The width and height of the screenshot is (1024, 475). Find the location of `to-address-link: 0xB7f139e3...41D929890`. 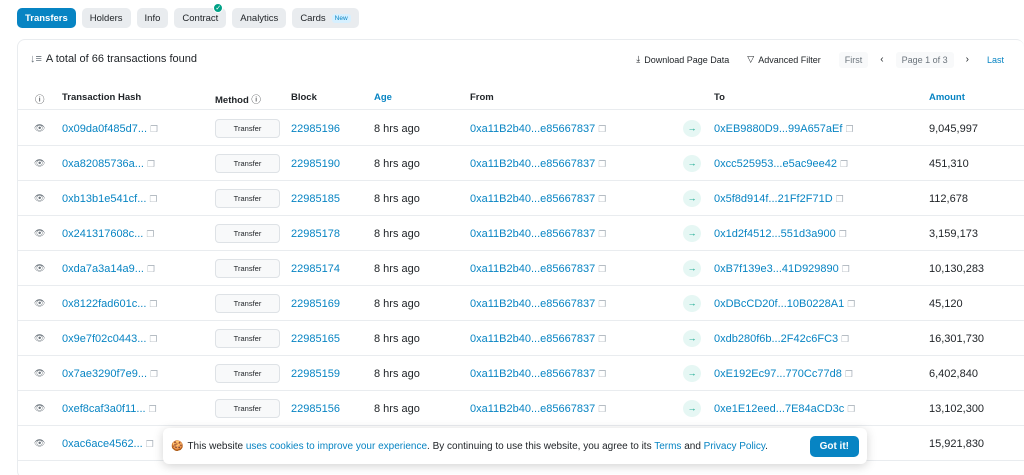

to-address-link: 0xB7f139e3...41D929890 is located at coordinates (776, 269).